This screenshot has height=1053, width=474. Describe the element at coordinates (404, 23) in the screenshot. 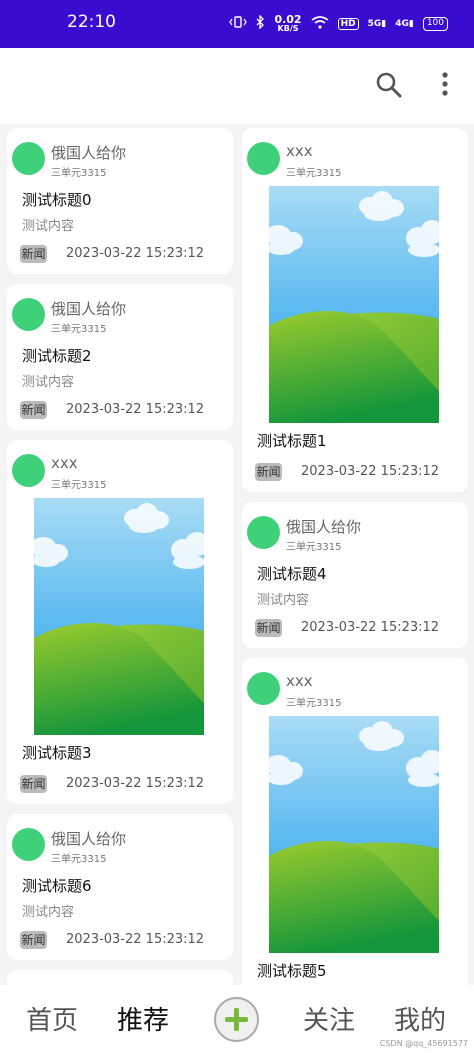

I see `signal-4g-icon: 4G▮` at that location.